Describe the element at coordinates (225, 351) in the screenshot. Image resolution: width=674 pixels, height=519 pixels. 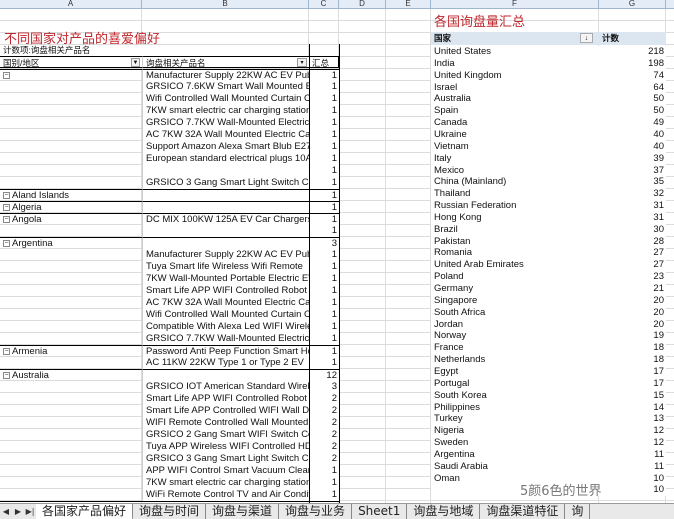
I see `pivot-product-cell: Password Anti Peep Function Smart Ho` at that location.